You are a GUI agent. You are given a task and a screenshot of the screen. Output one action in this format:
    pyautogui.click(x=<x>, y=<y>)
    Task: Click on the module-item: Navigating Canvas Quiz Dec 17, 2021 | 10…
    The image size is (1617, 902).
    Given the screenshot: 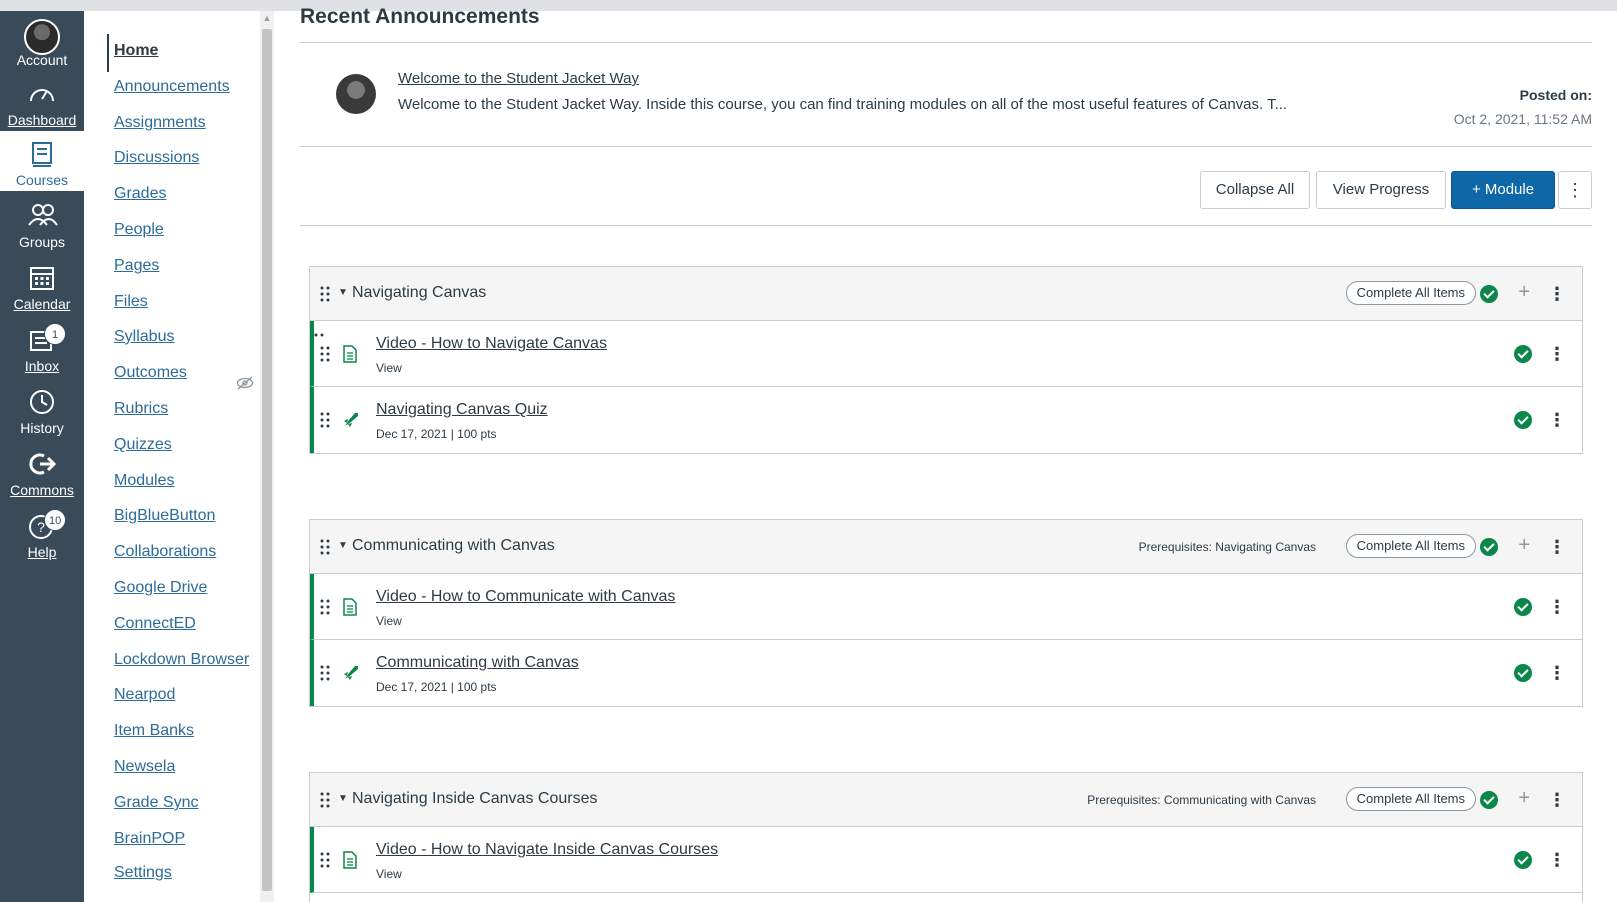 What is the action you would take?
    pyautogui.click(x=946, y=420)
    